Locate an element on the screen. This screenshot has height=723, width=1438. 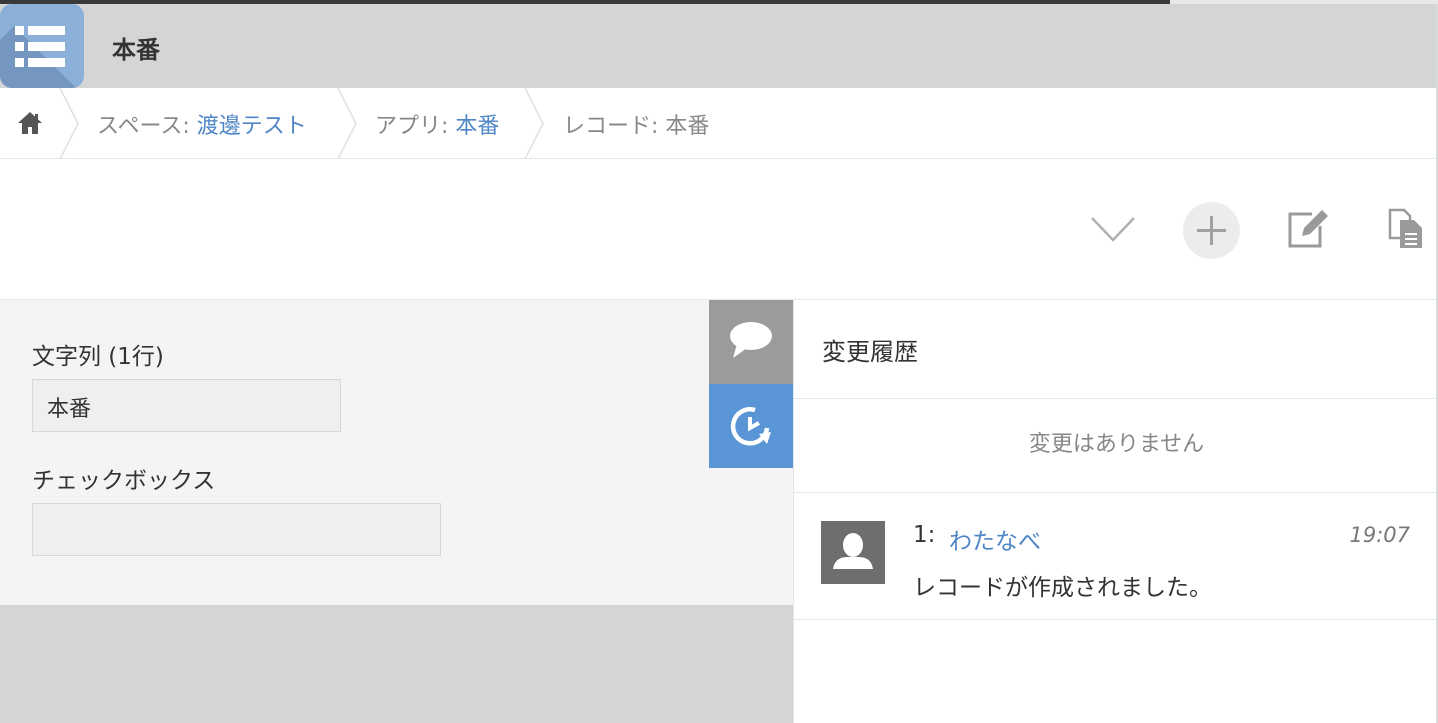
home-icon is located at coordinates (30, 123).